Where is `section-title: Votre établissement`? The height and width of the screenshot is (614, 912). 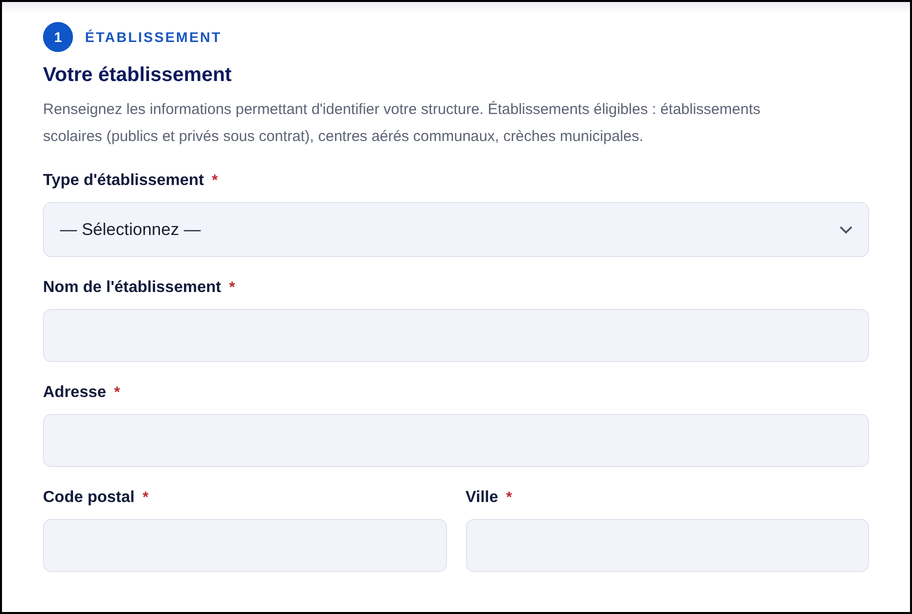 section-title: Votre établissement is located at coordinates (138, 75).